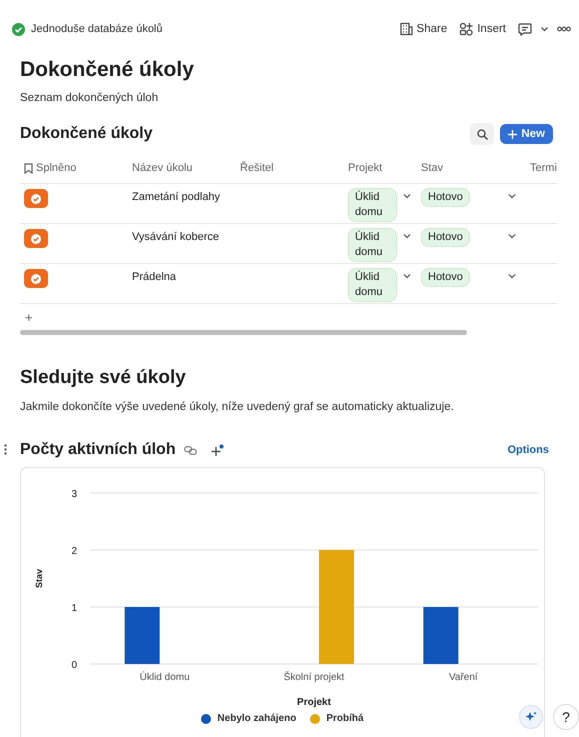 The width and height of the screenshot is (579, 737). I want to click on search-icon, so click(482, 134).